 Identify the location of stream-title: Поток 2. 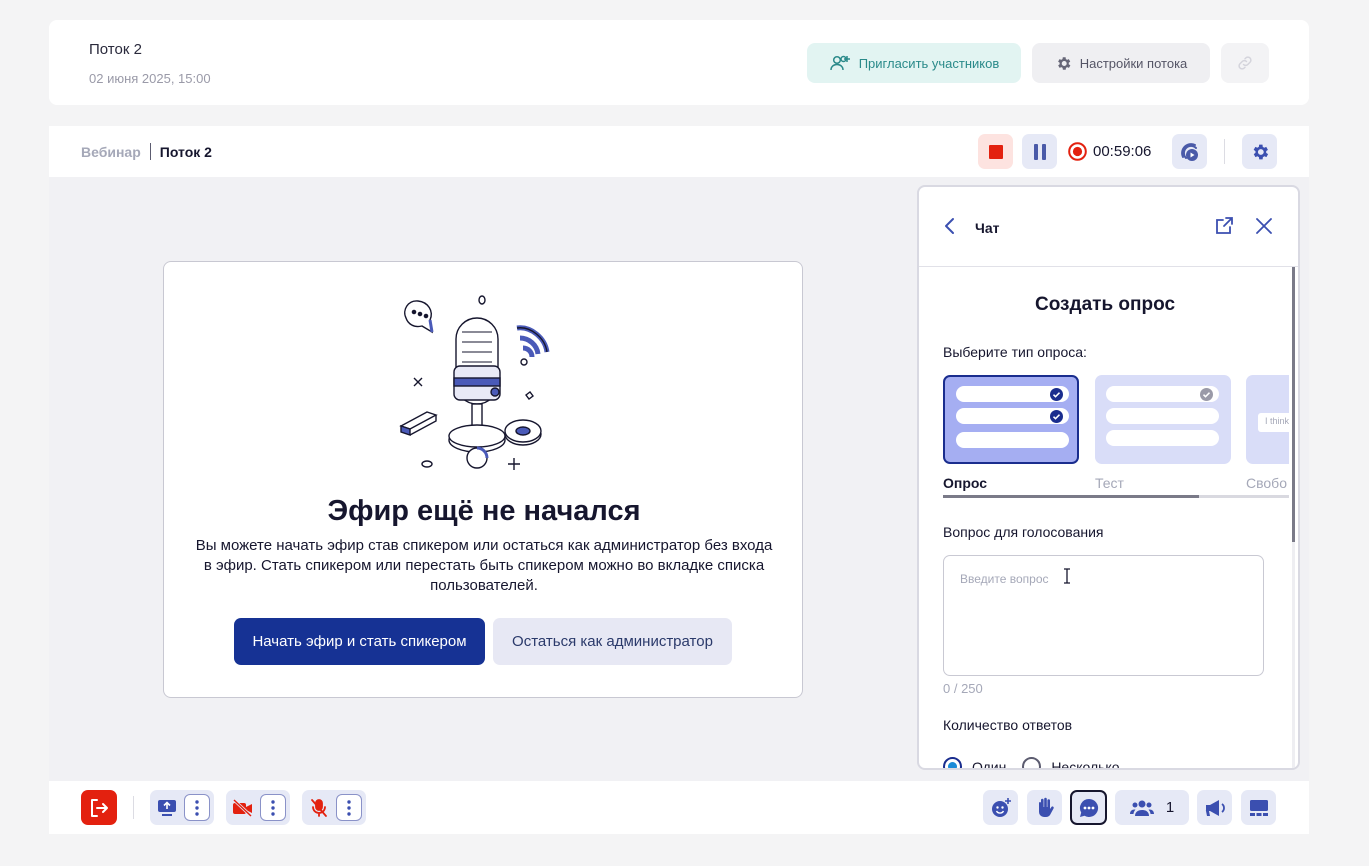
(115, 49).